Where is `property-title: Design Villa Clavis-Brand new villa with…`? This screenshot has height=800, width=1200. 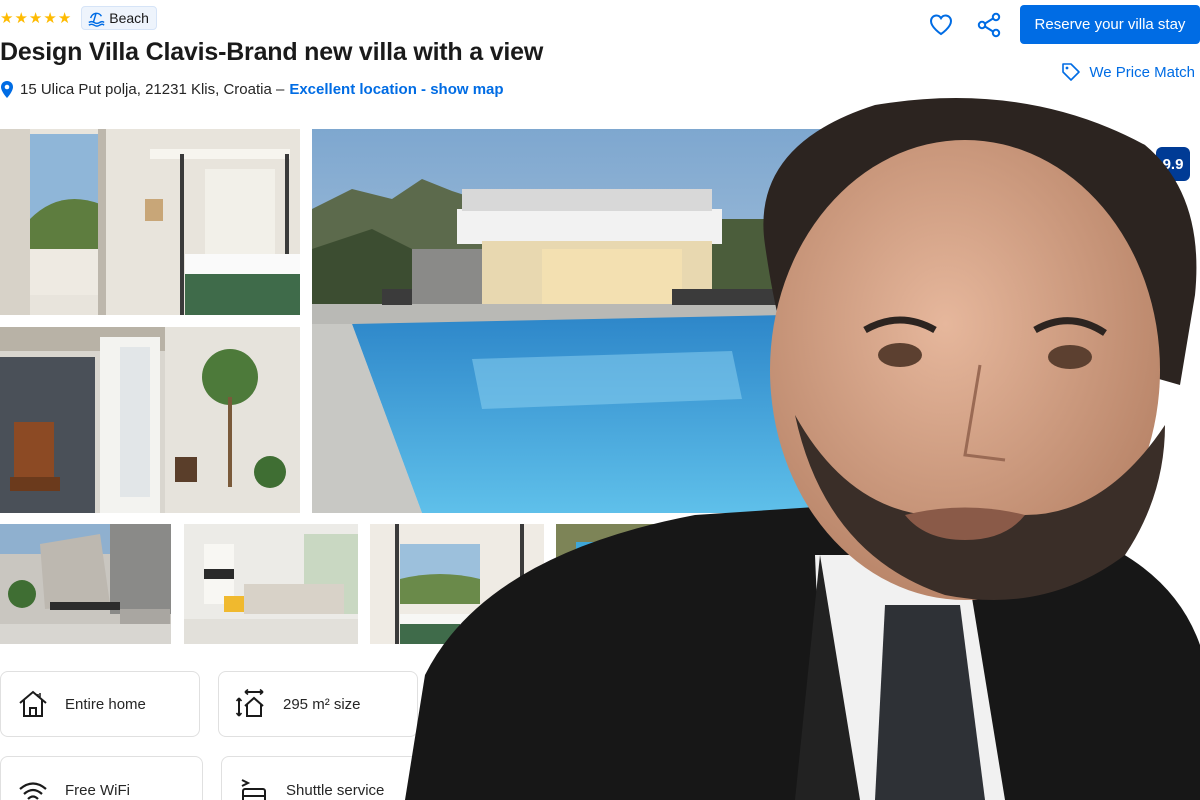 property-title: Design Villa Clavis-Brand new villa with… is located at coordinates (272, 52).